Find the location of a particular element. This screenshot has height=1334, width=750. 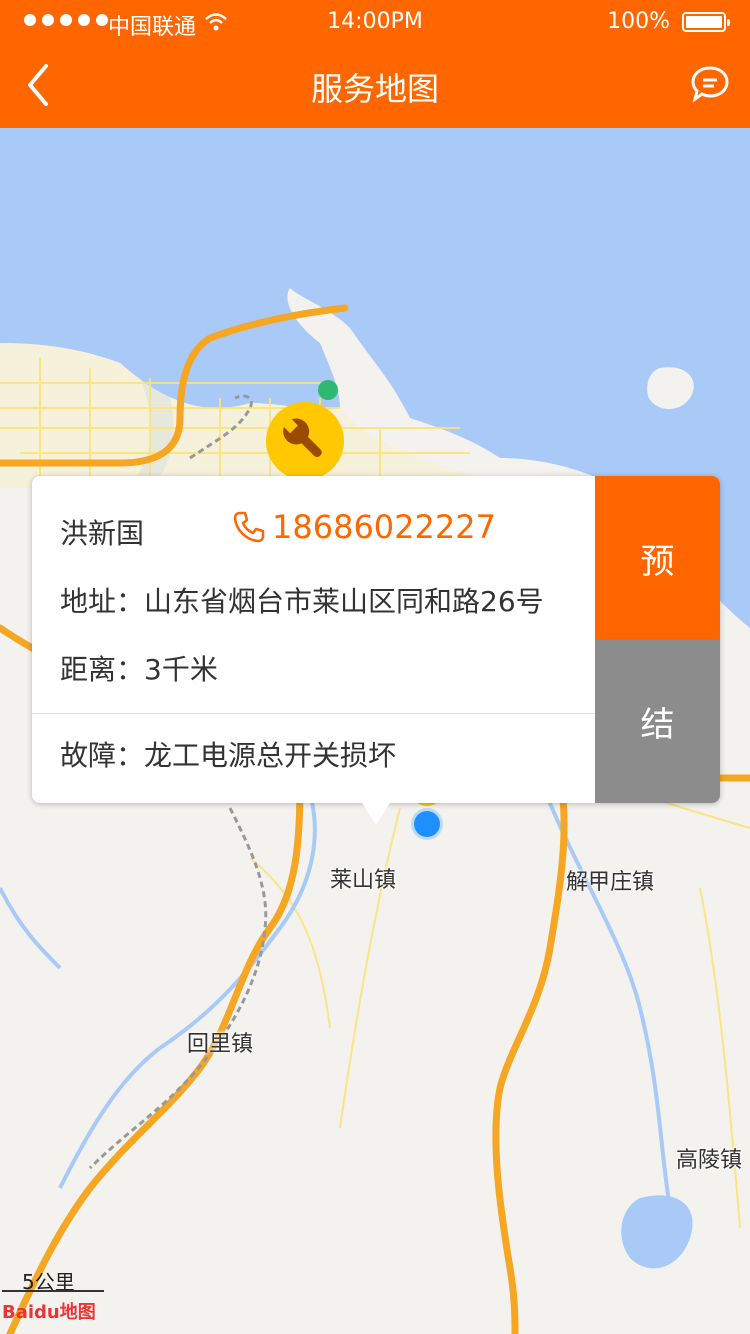

distance-label: 距离： is located at coordinates (102, 669).